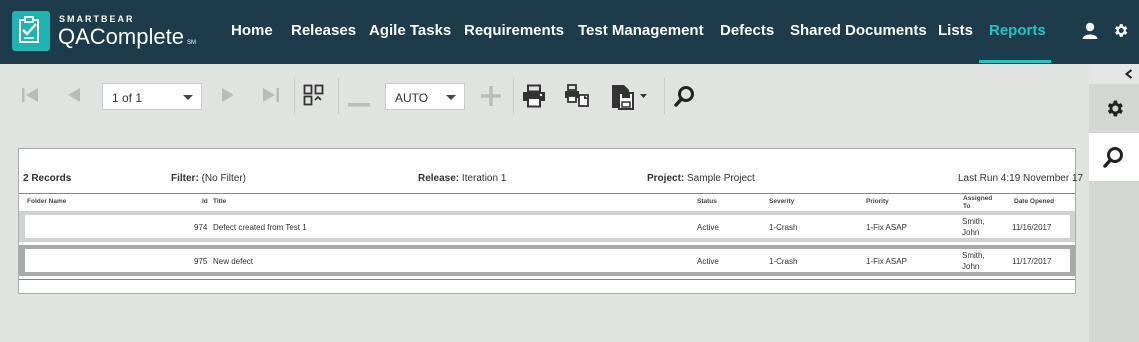  I want to click on side-panel-toggle, so click(1114, 74).